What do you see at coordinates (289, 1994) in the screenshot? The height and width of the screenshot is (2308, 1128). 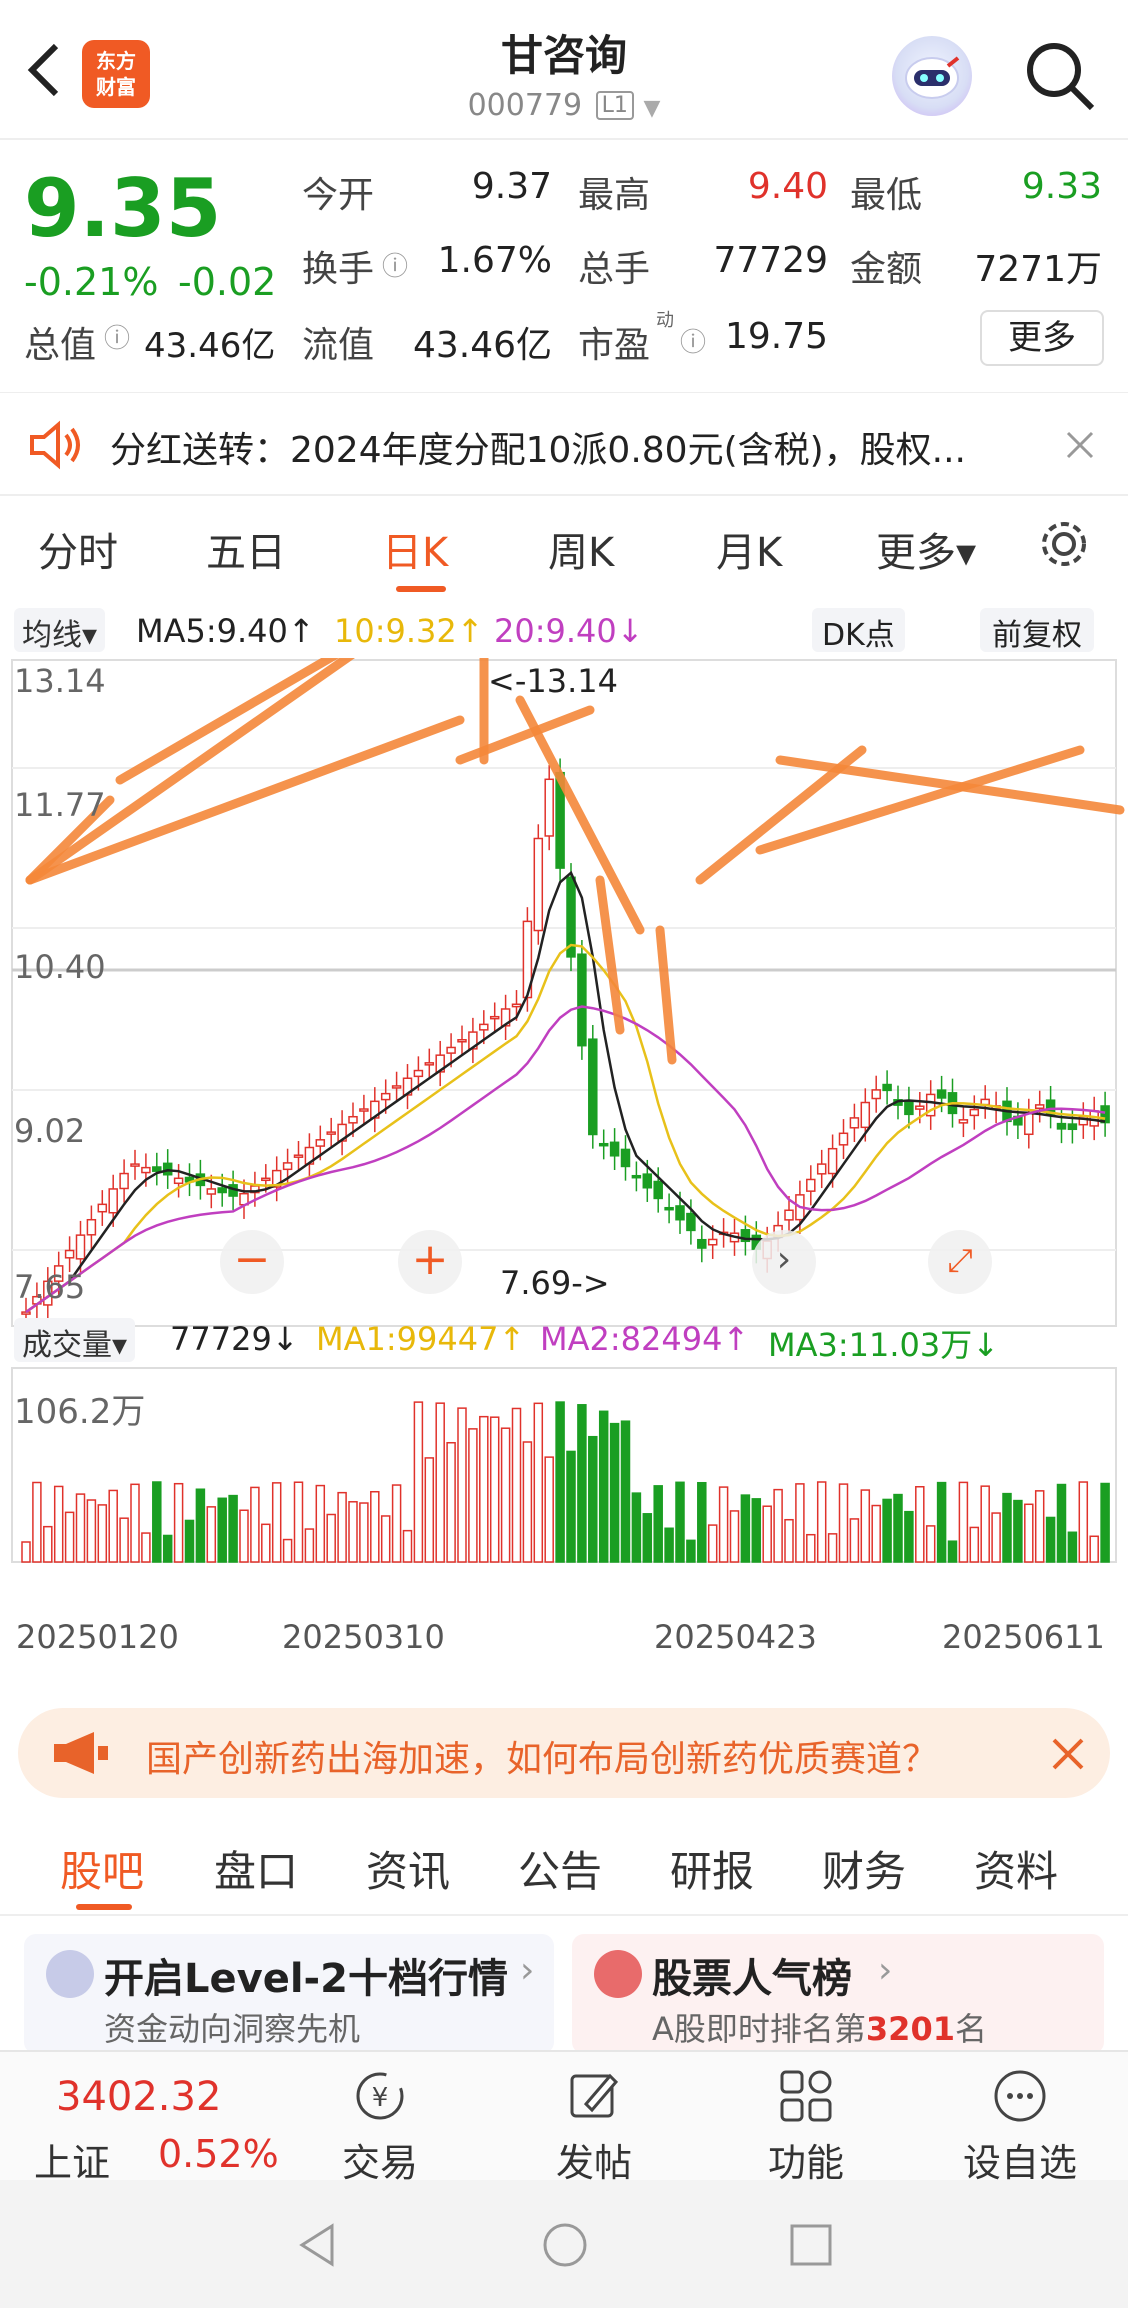 I see `level2-card: 开启Level-2十档行情 › 资金动向洞察先机` at bounding box center [289, 1994].